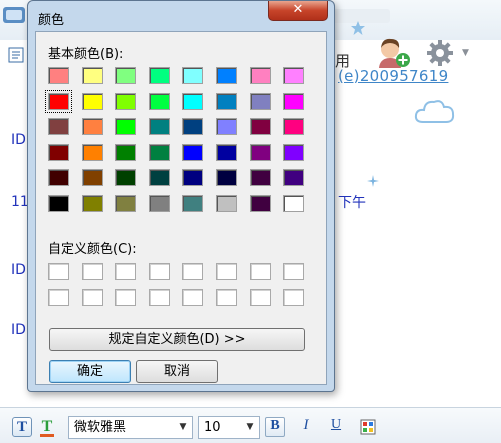  I want to click on add-contact-icon, so click(394, 53).